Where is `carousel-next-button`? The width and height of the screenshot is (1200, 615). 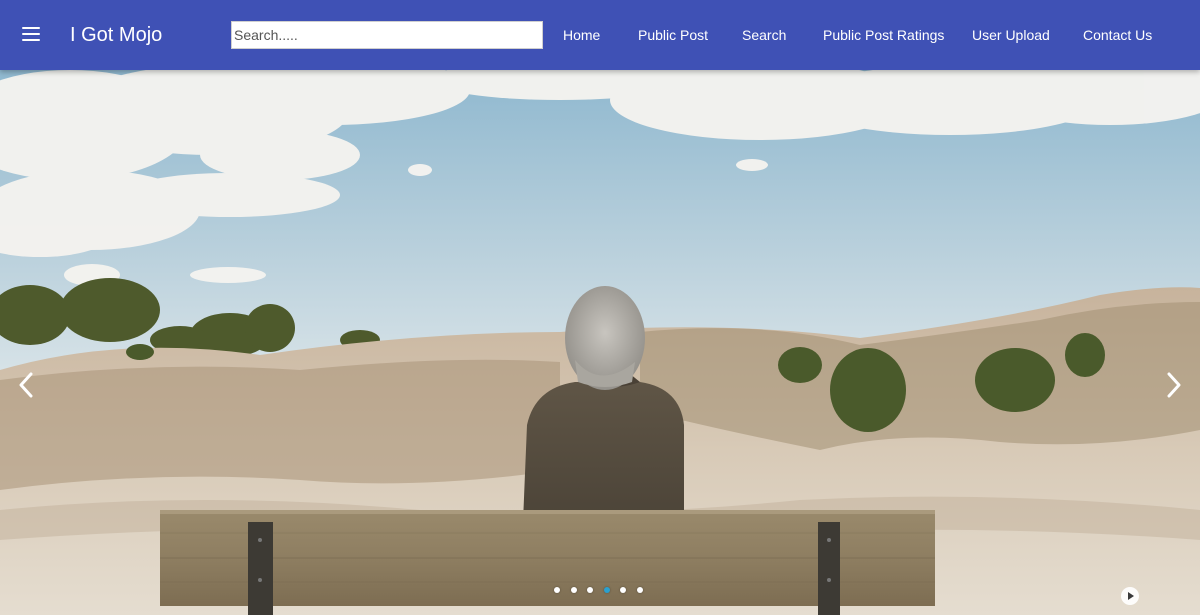 carousel-next-button is located at coordinates (1173, 385).